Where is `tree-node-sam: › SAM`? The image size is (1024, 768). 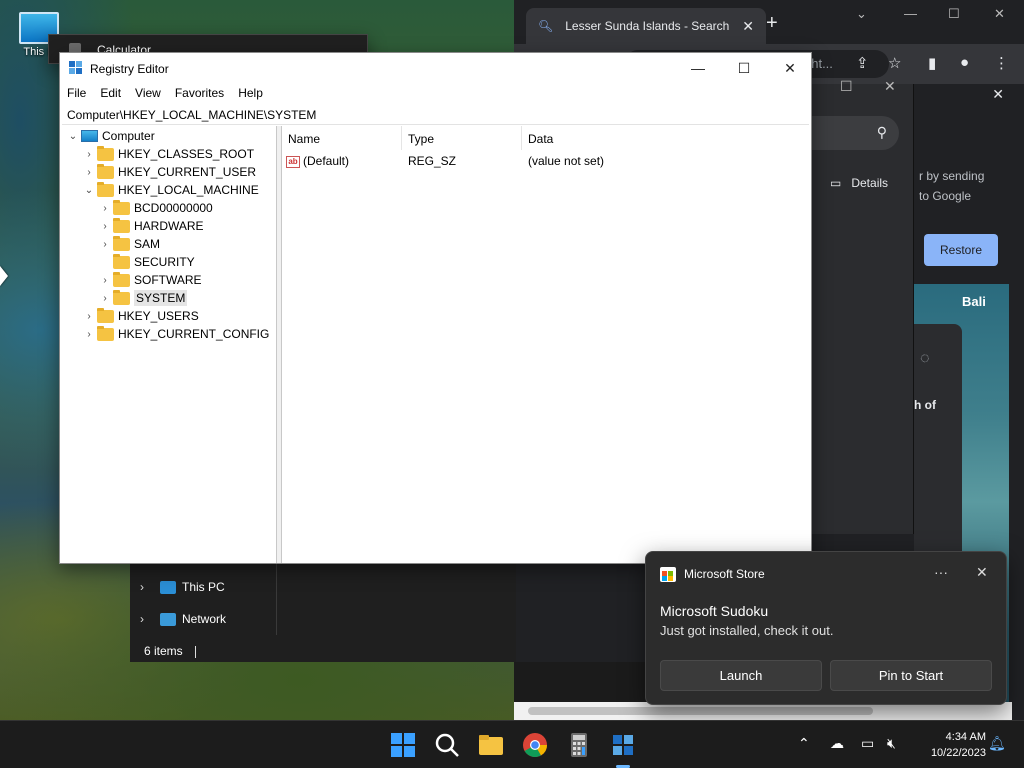 tree-node-sam: › SAM is located at coordinates (128, 244).